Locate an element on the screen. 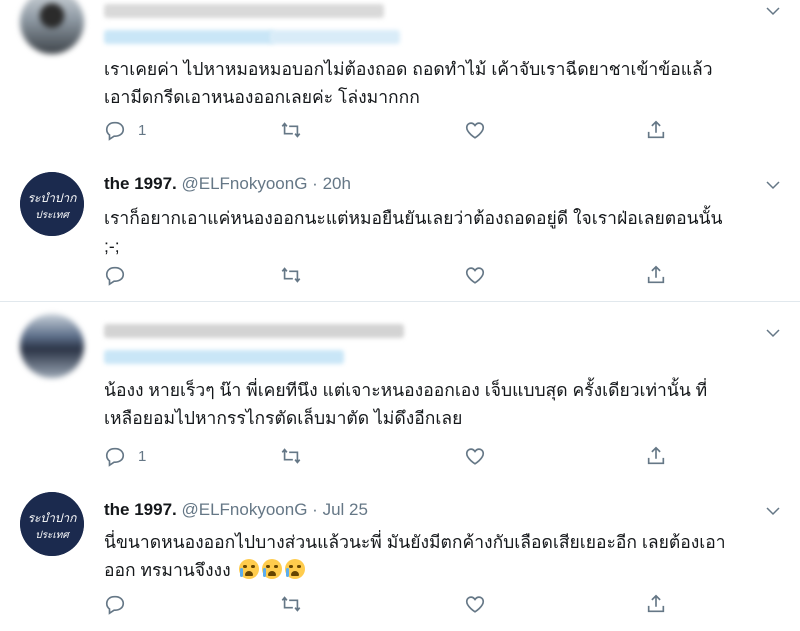 The height and width of the screenshot is (631, 800). tweet-text-line-with-emoji: ออก ทรมานจึงงง is located at coordinates (444, 570).